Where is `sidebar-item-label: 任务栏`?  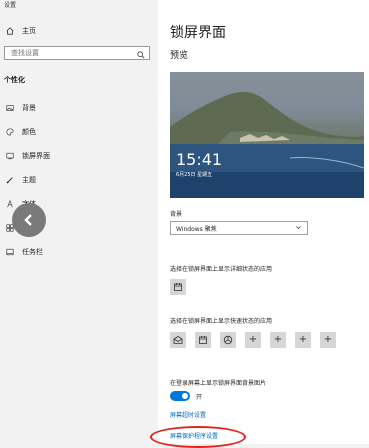
sidebar-item-label: 任务栏 is located at coordinates (32, 252).